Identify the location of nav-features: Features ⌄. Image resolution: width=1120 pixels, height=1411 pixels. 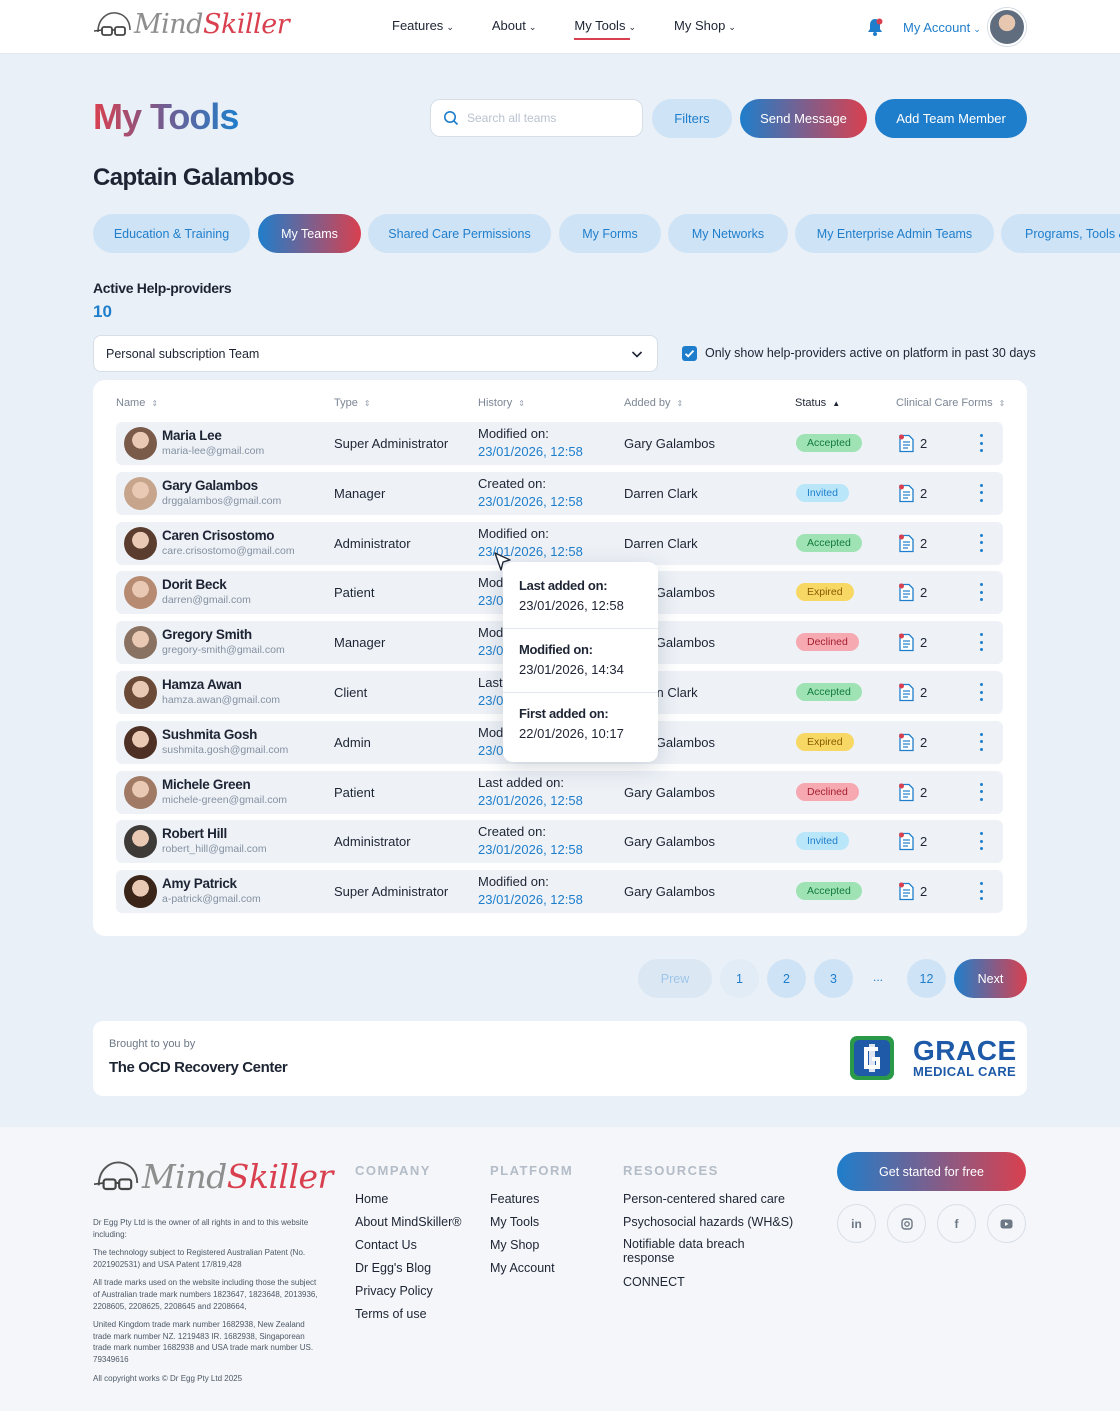
(423, 27).